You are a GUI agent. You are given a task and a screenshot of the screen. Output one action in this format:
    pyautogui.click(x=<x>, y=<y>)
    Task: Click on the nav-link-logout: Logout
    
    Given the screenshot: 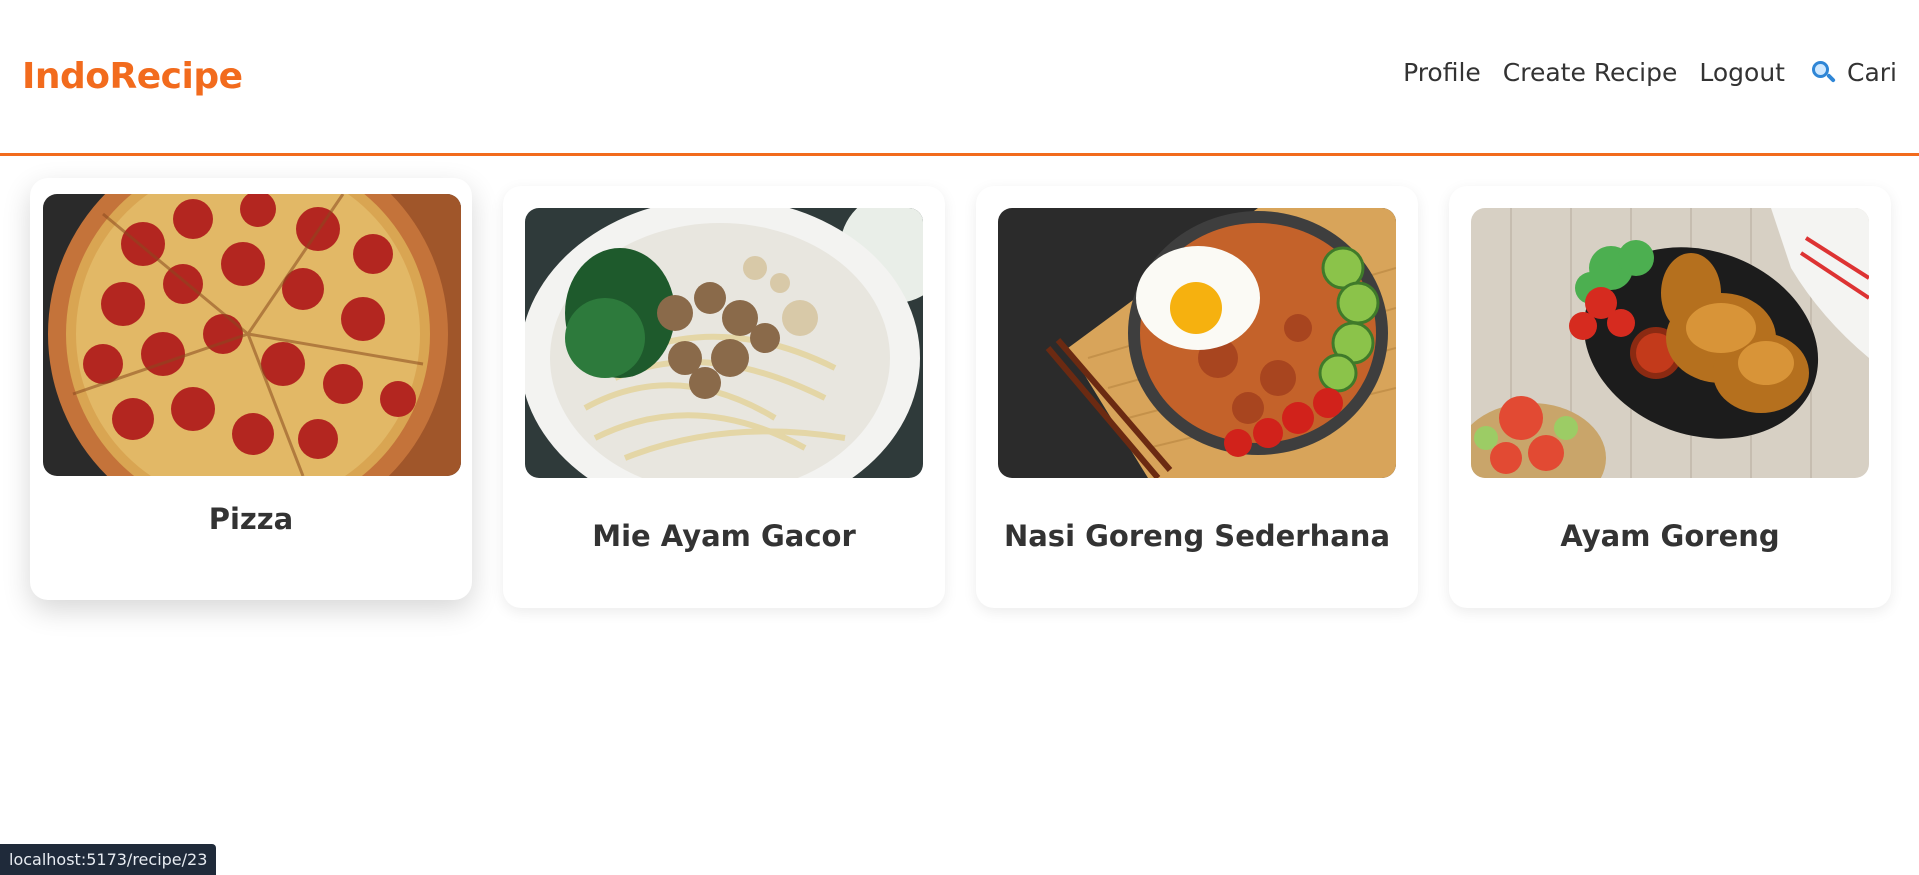 What is the action you would take?
    pyautogui.click(x=1742, y=72)
    